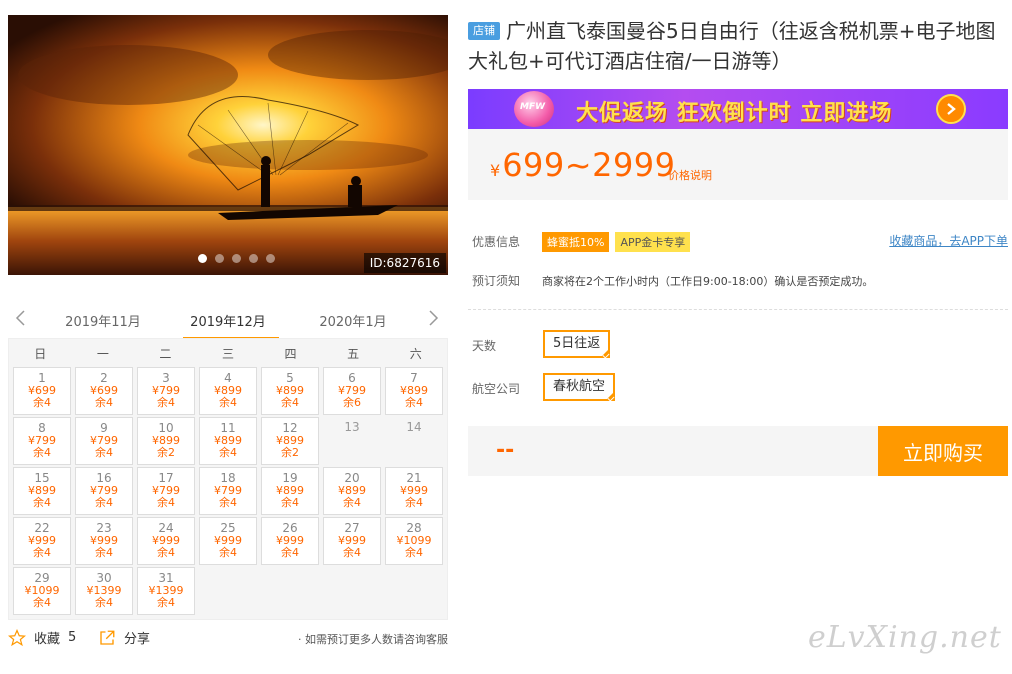  Describe the element at coordinates (104, 441) in the screenshot. I see `calendar-day: 9 ¥799 余4` at that location.